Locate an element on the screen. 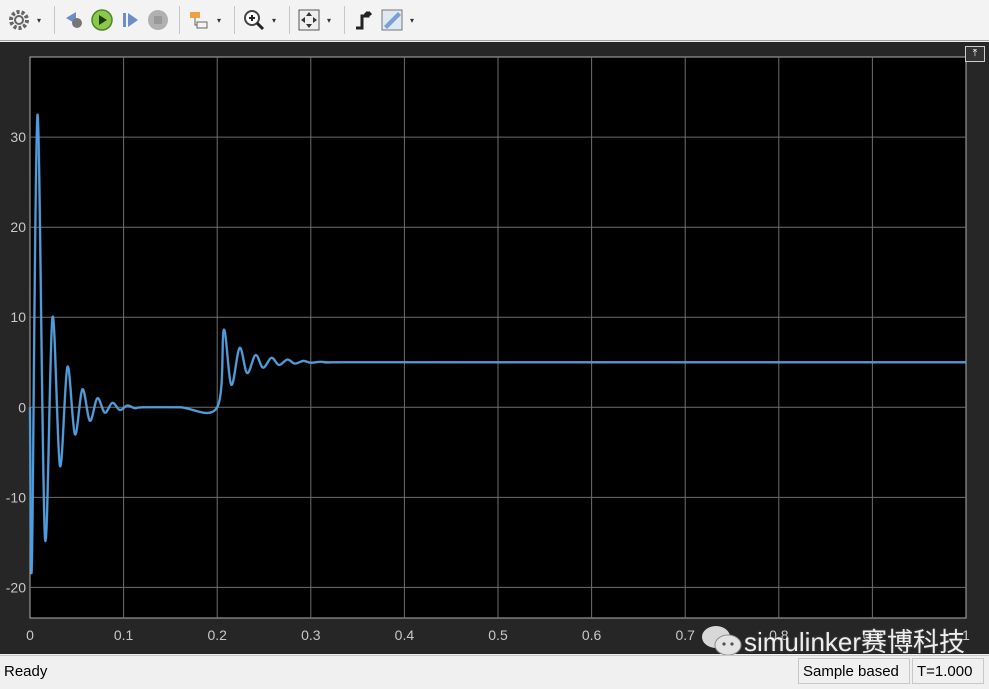  gear-icon is located at coordinates (19, 20).